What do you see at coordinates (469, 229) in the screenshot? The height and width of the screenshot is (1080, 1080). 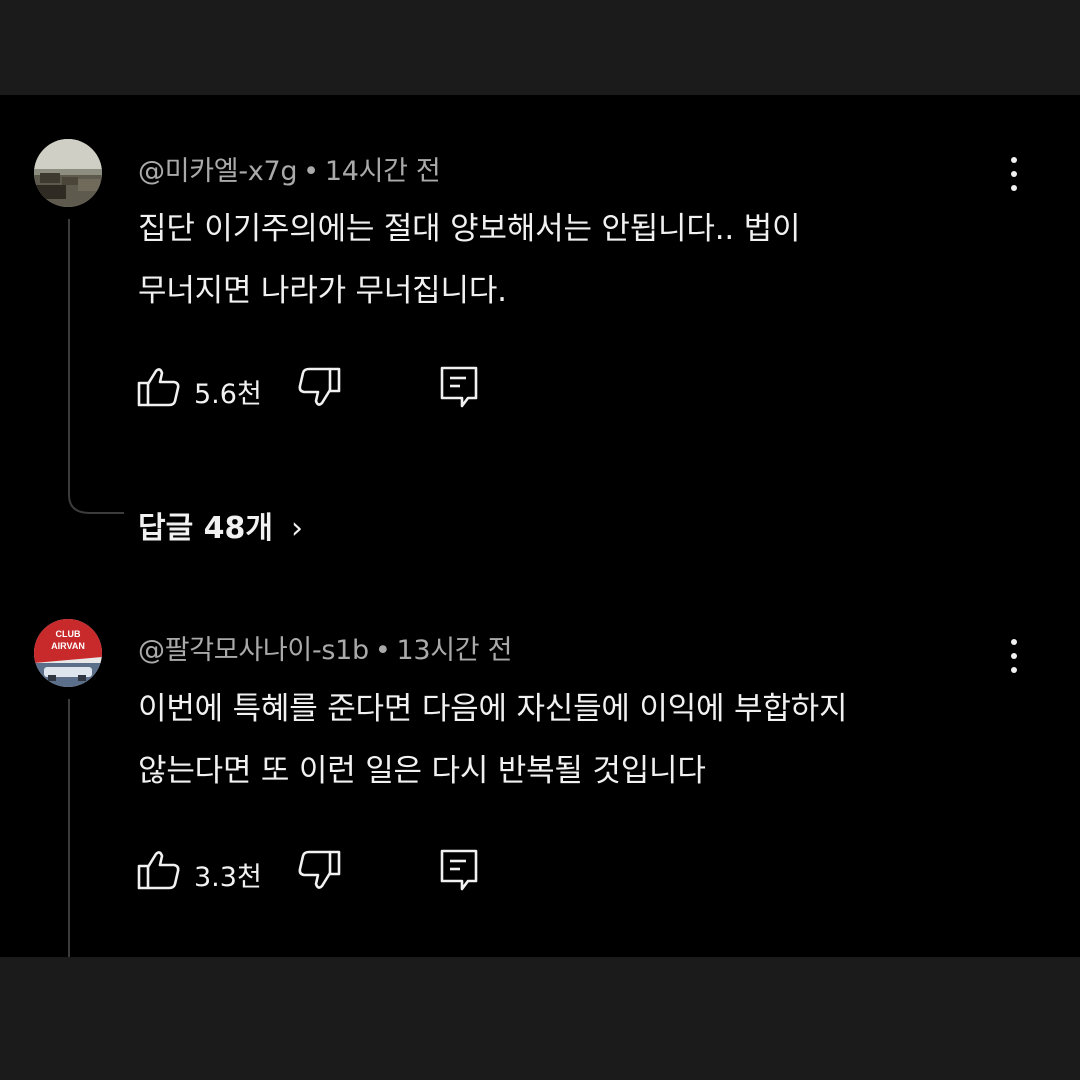 I see `comment-line-1: 집단 이기주의에는 절대 양보해서는 안됩니다.. 법이` at bounding box center [469, 229].